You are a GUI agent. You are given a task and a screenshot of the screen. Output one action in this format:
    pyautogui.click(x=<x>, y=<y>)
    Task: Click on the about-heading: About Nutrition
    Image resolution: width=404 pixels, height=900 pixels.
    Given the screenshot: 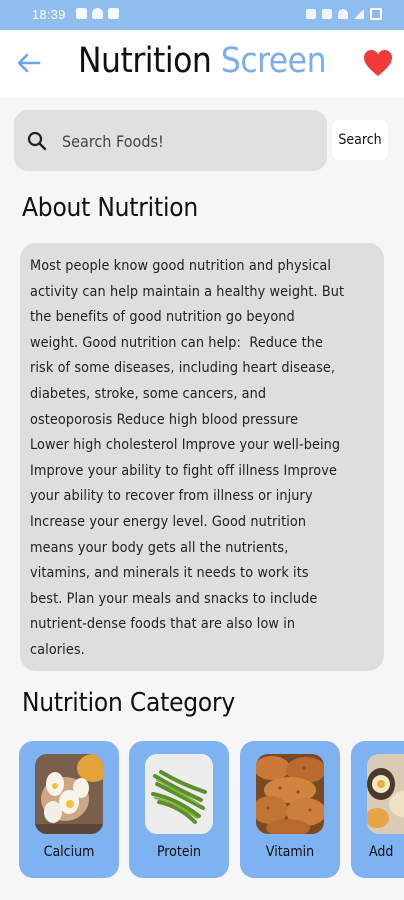 What is the action you would take?
    pyautogui.click(x=110, y=208)
    